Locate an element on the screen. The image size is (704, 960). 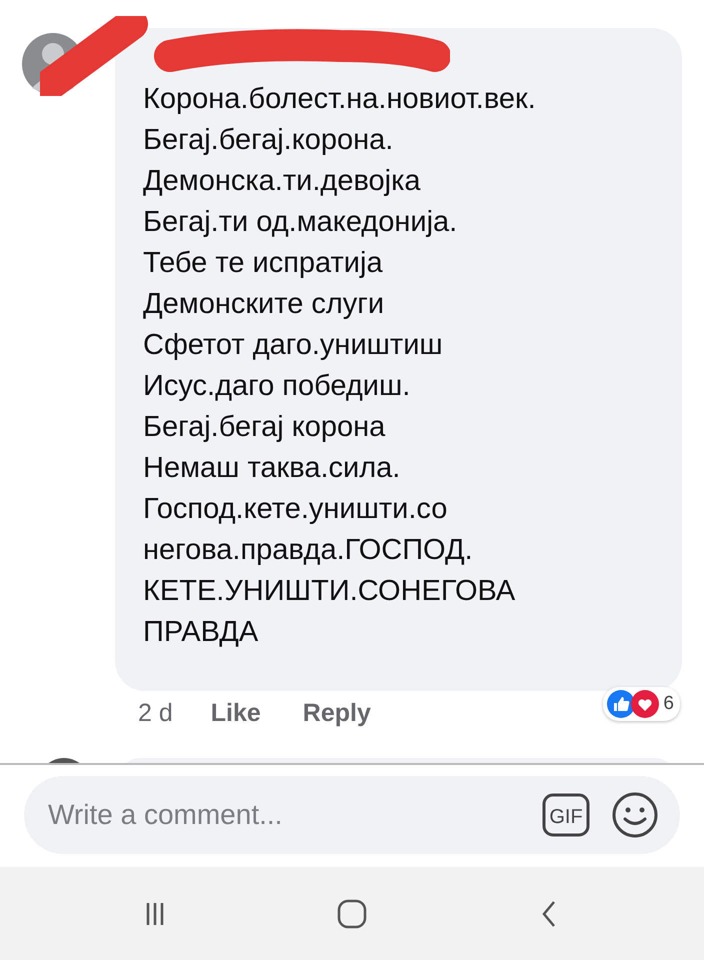
gif-icon: GIF is located at coordinates (566, 815).